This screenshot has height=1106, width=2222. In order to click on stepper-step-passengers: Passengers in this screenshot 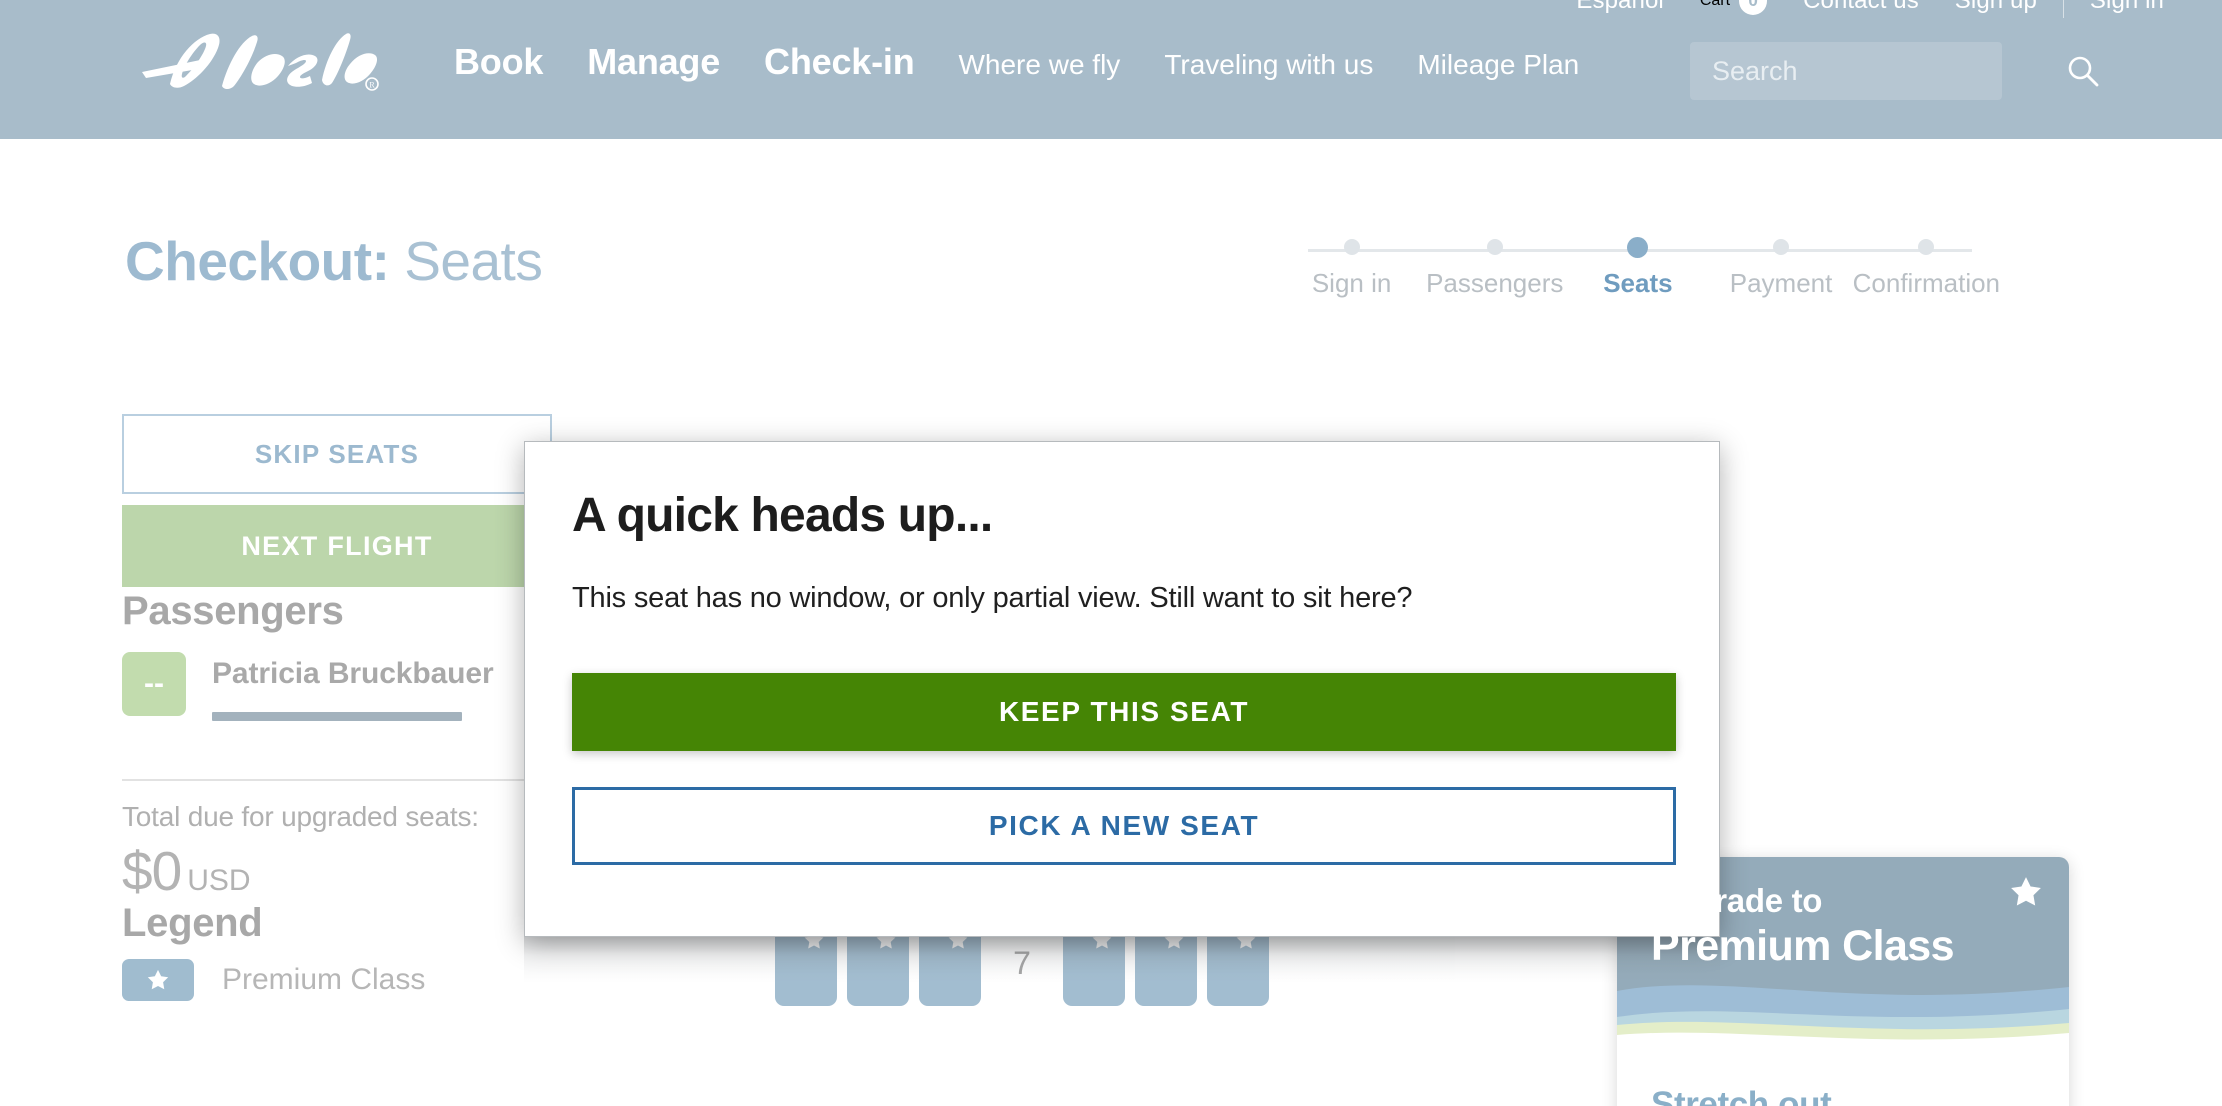, I will do `click(1494, 269)`.